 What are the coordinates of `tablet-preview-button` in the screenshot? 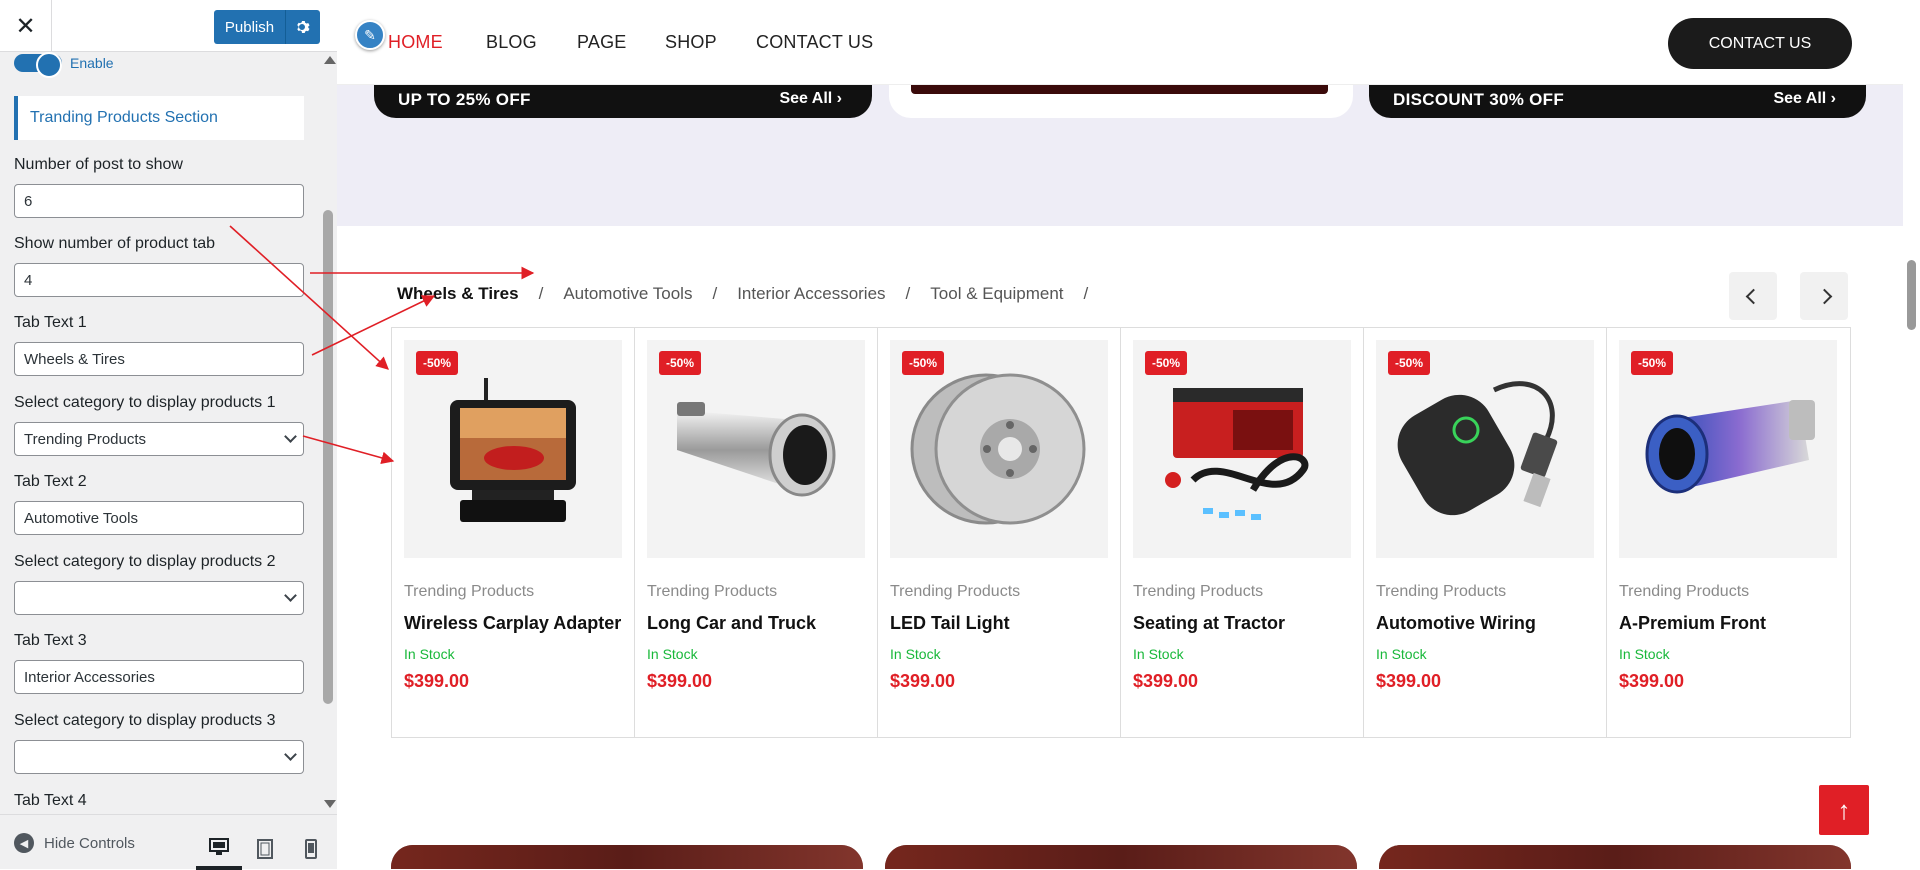 It's located at (265, 848).